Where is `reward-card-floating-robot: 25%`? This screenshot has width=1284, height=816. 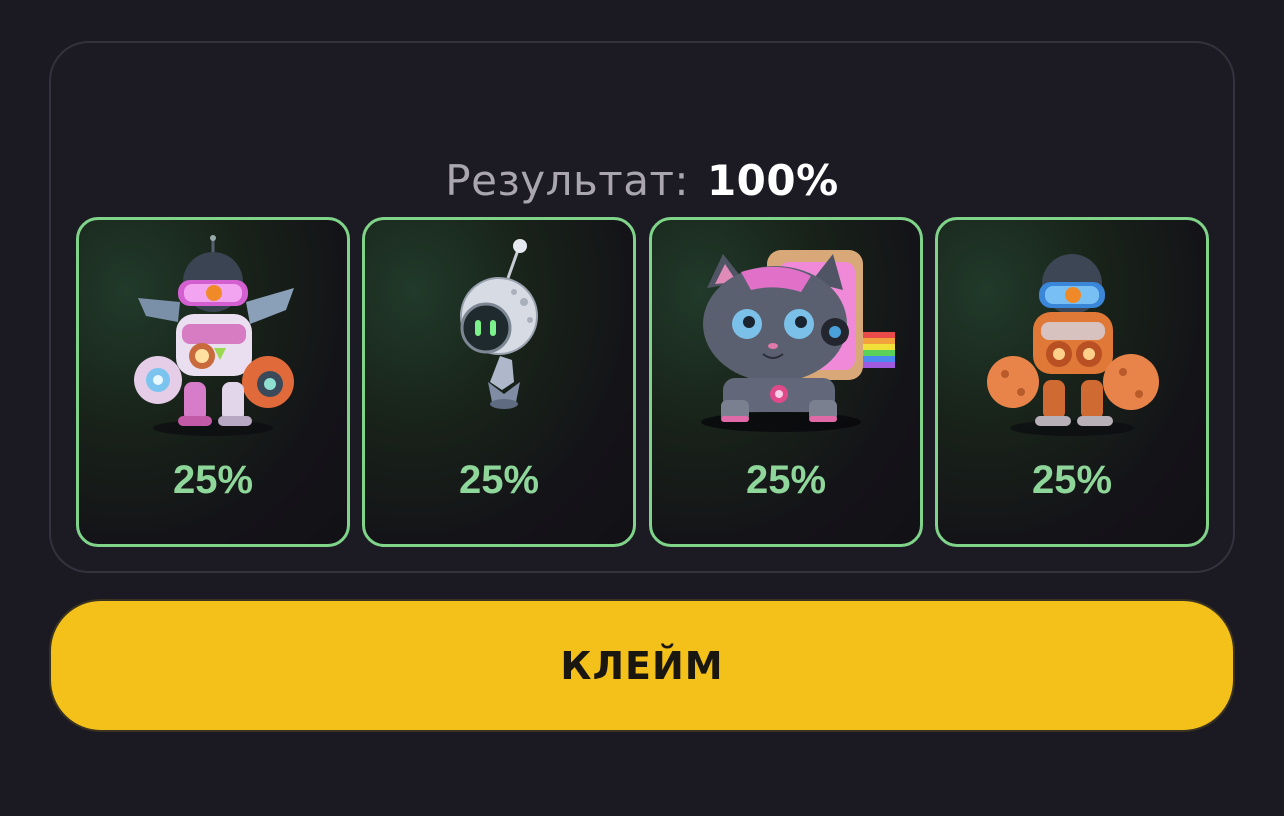 reward-card-floating-robot: 25% is located at coordinates (499, 382).